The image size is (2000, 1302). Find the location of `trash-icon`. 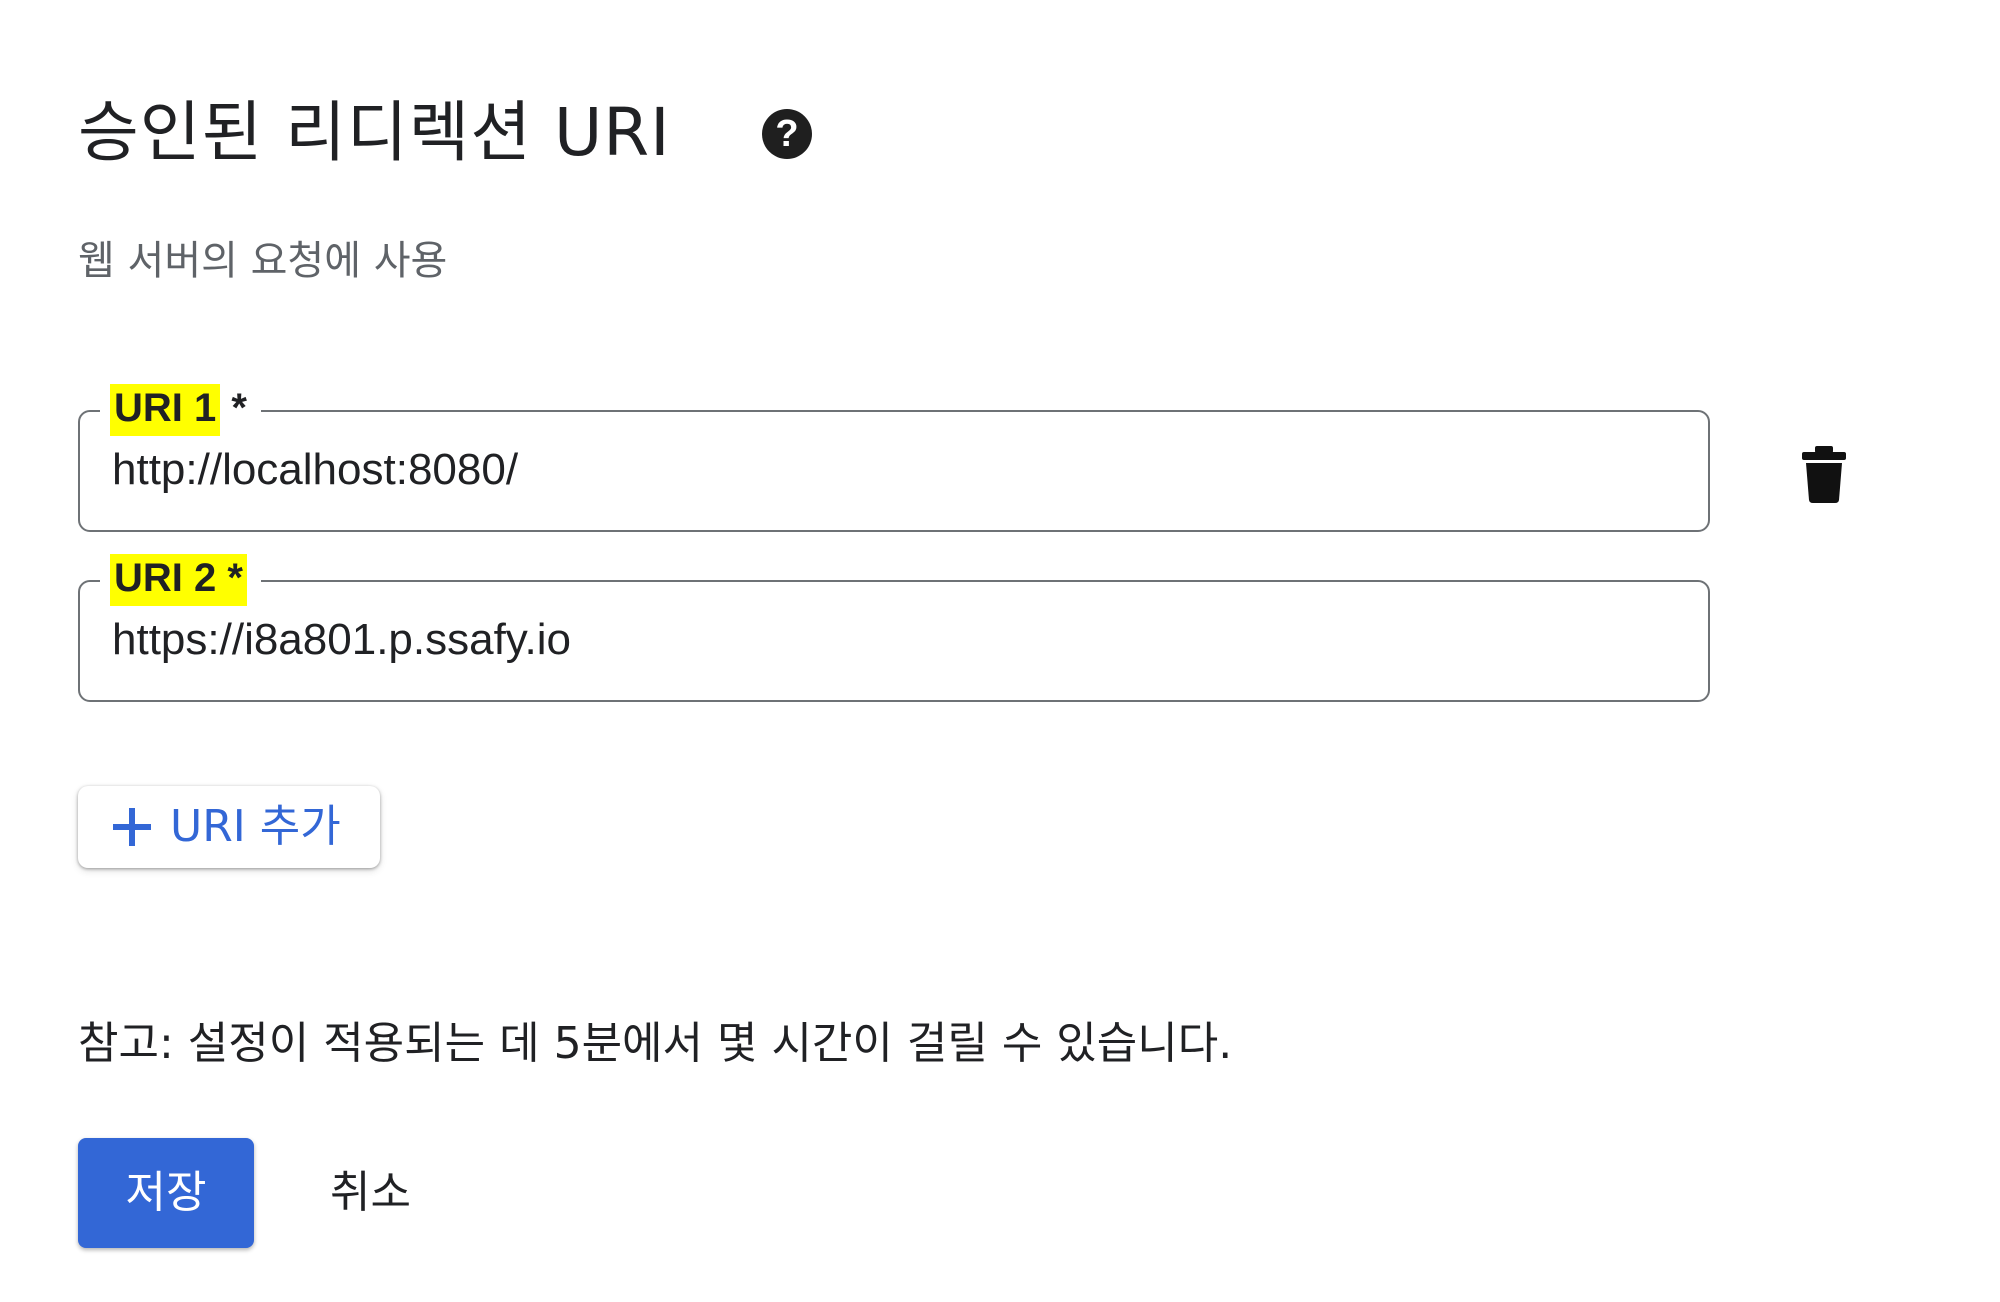

trash-icon is located at coordinates (1824, 474).